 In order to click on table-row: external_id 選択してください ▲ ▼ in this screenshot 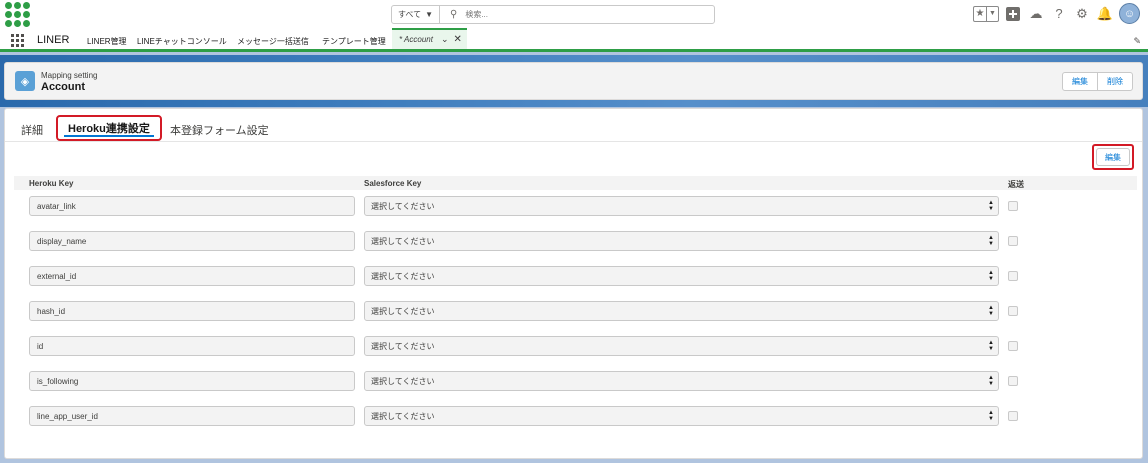, I will do `click(573, 276)`.